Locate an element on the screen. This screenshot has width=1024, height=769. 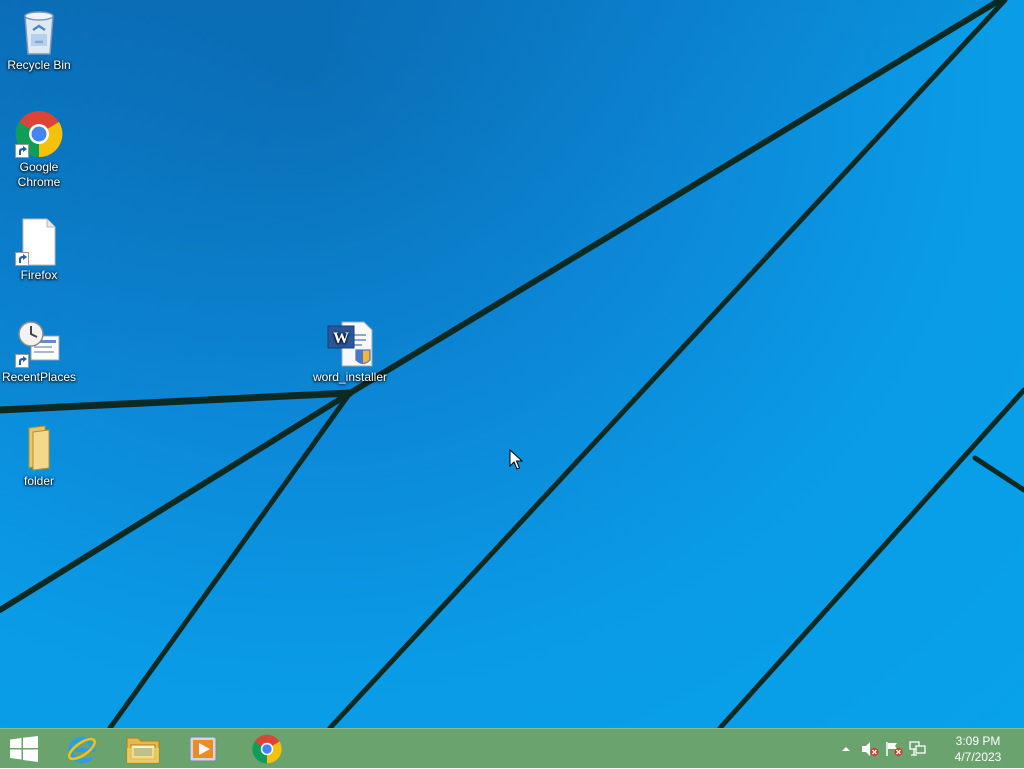
desktop-icon-label: word_installer is located at coordinates (350, 377).